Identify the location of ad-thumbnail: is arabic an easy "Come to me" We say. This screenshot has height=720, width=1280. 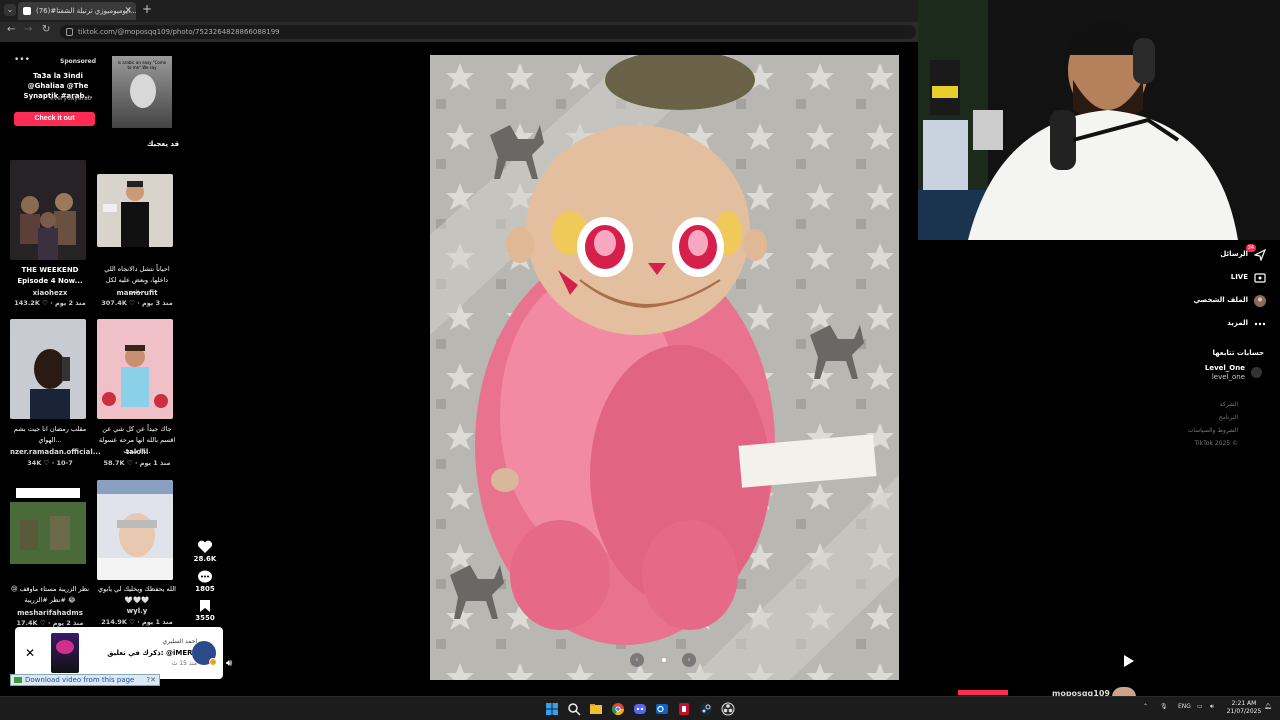
(142, 92).